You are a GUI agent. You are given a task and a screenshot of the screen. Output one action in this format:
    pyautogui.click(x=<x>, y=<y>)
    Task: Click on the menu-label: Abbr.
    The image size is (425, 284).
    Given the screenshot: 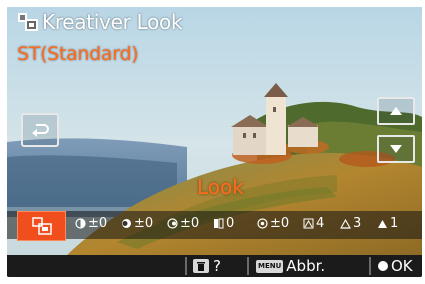 What is the action you would take?
    pyautogui.click(x=306, y=266)
    